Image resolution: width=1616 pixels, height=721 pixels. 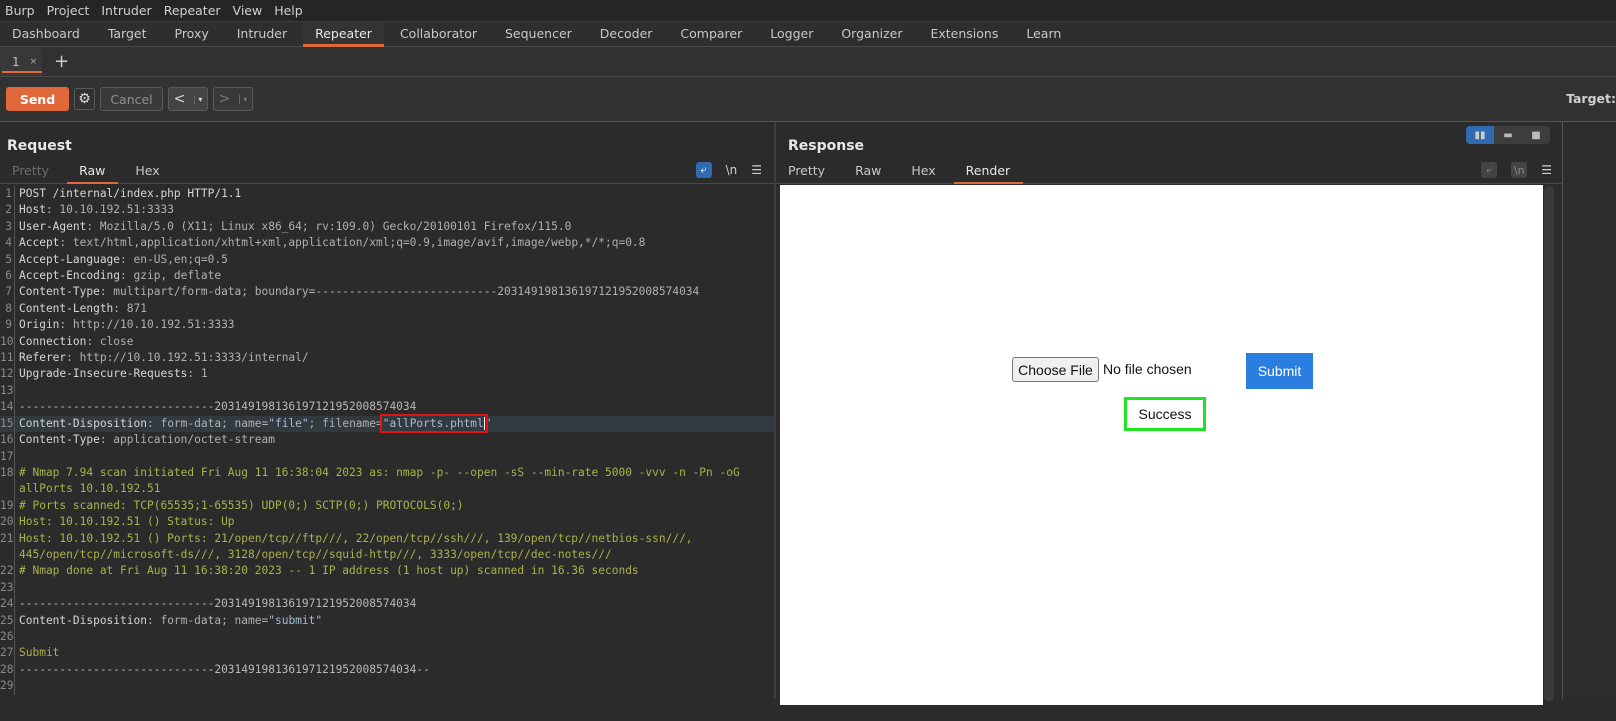 I want to click on token-hn: Content-Type, so click(x=59, y=440).